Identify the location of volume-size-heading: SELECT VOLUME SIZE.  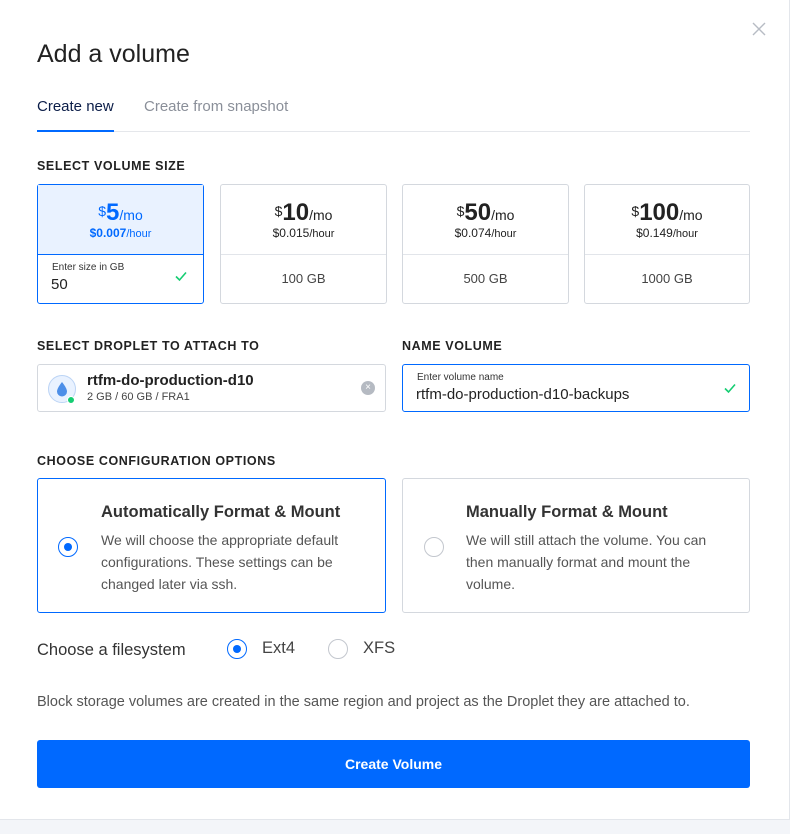
(111, 166).